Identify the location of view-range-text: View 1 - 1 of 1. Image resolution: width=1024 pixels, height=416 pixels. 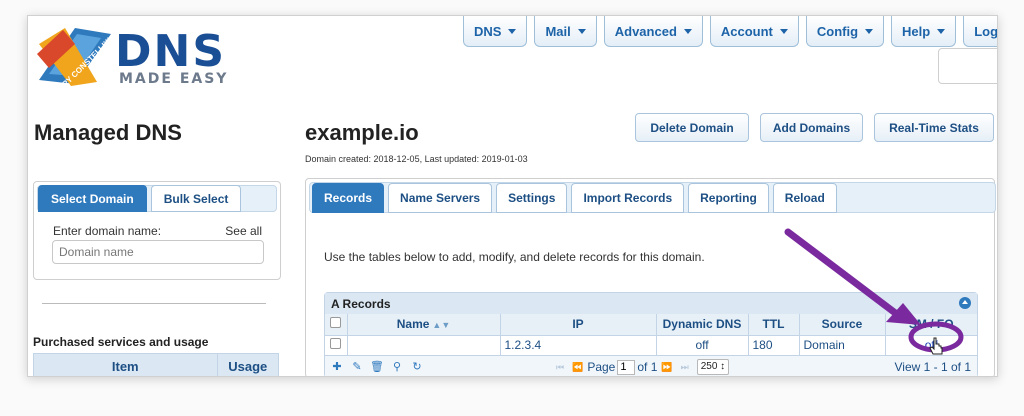
(933, 367).